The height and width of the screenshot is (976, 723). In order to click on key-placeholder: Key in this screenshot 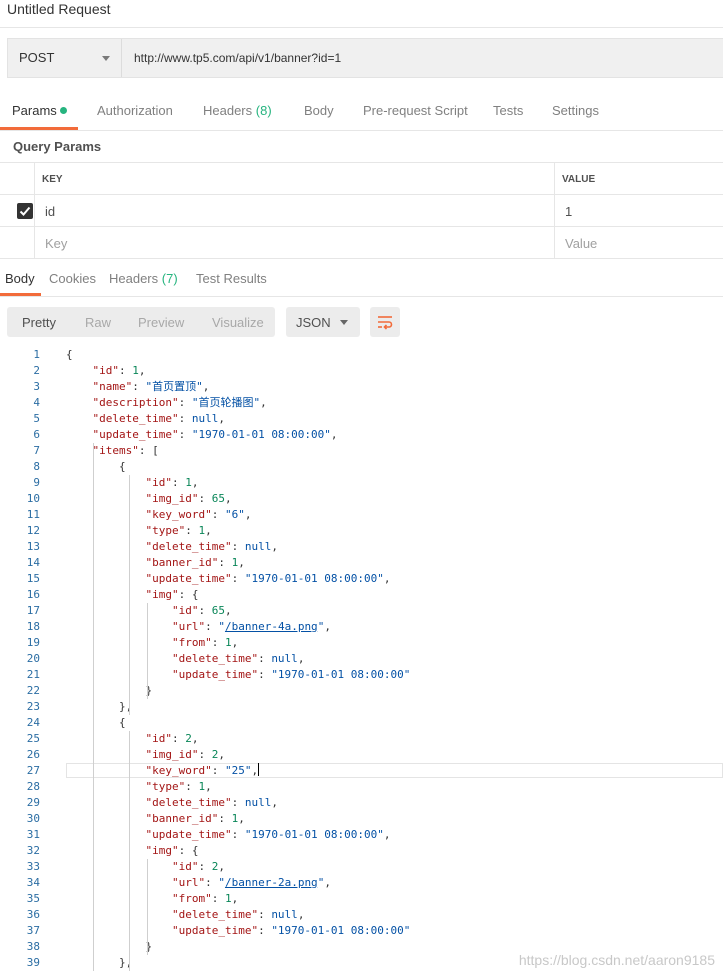, I will do `click(56, 243)`.